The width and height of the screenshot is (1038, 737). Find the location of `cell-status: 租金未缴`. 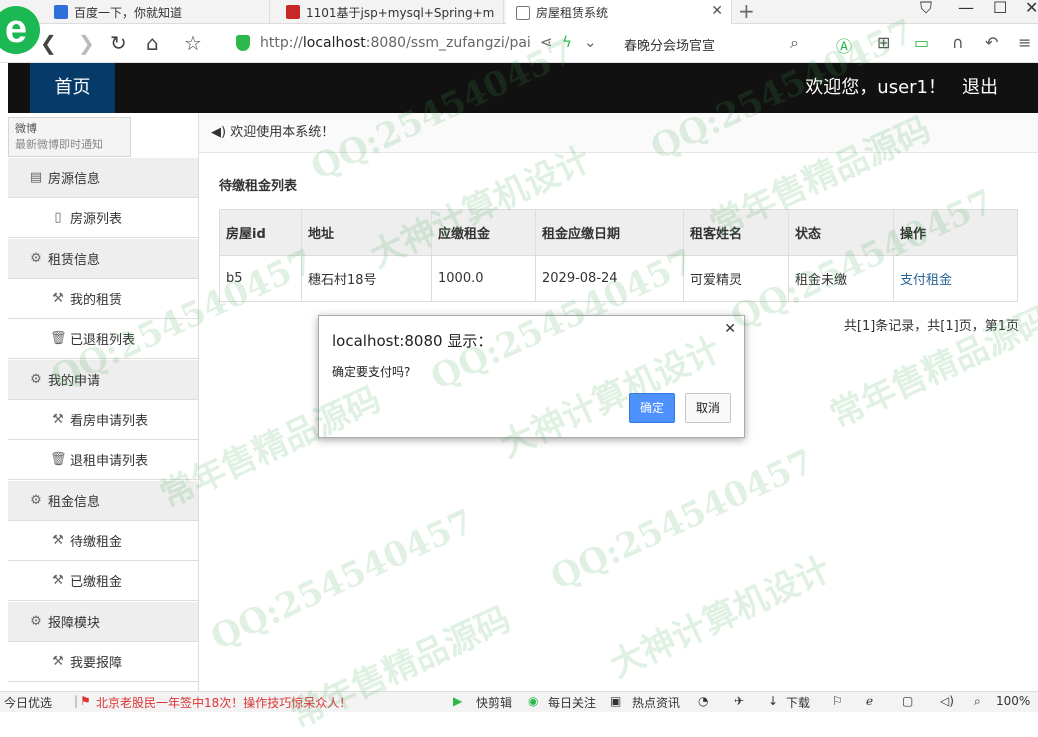

cell-status: 租金未缴 is located at coordinates (841, 278).